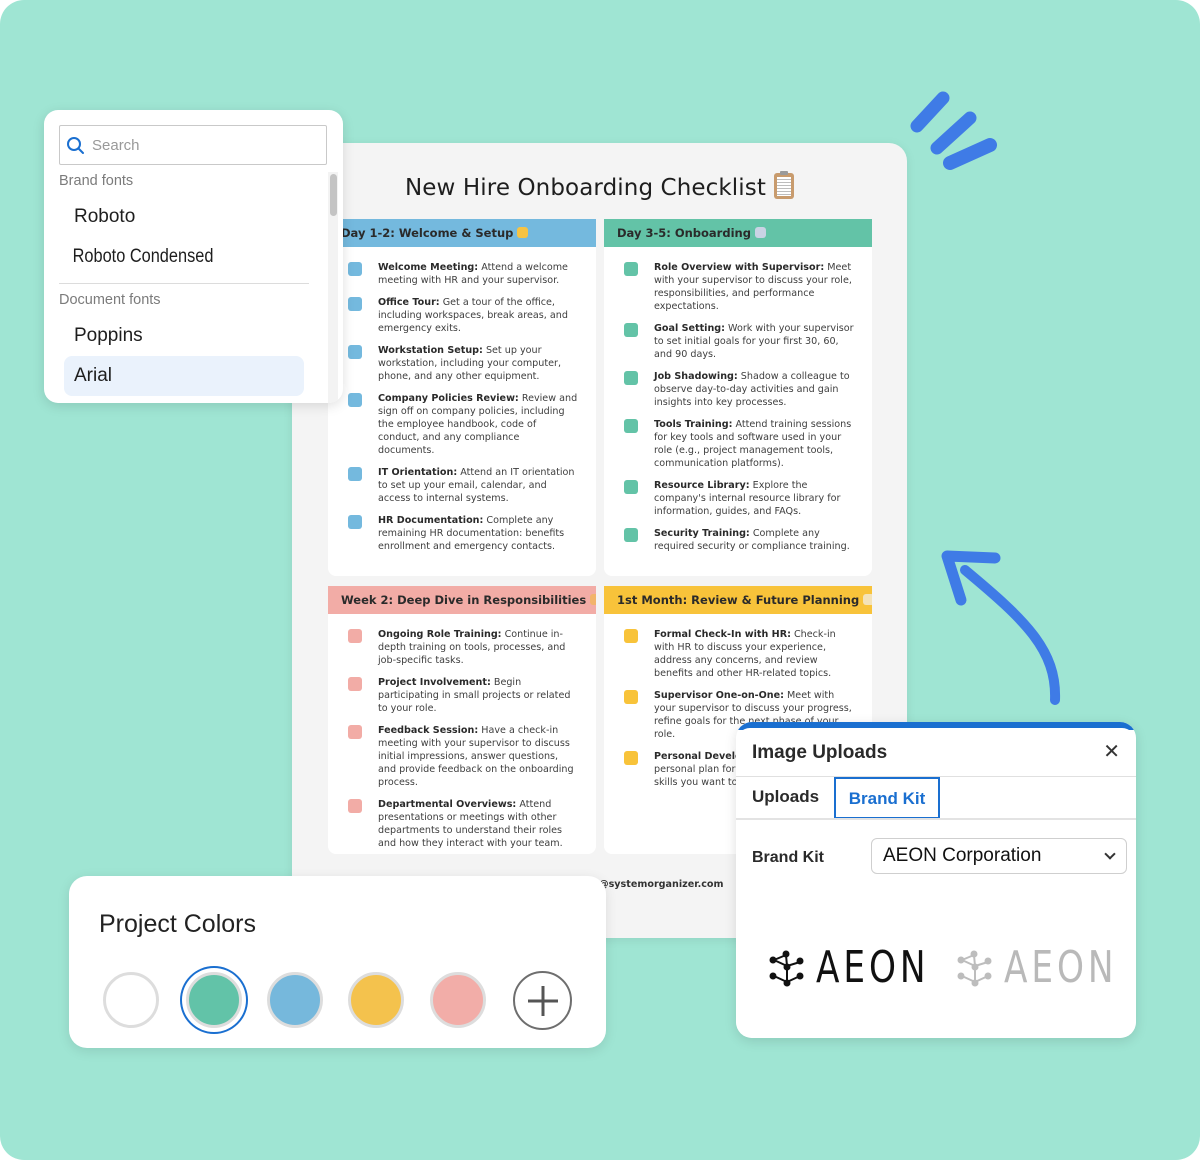 The image size is (1200, 1160). I want to click on brand-kit-select: AEON Corporation, so click(999, 856).